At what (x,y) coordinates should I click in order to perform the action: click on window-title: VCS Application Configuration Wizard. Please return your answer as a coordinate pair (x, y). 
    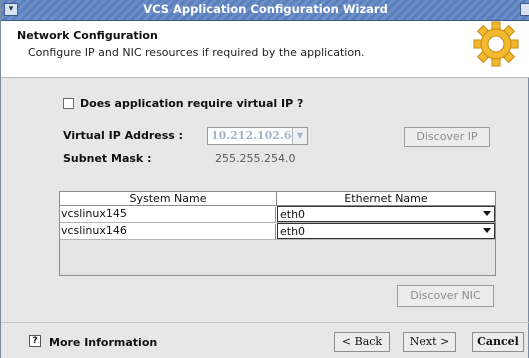
    Looking at the image, I should click on (265, 9).